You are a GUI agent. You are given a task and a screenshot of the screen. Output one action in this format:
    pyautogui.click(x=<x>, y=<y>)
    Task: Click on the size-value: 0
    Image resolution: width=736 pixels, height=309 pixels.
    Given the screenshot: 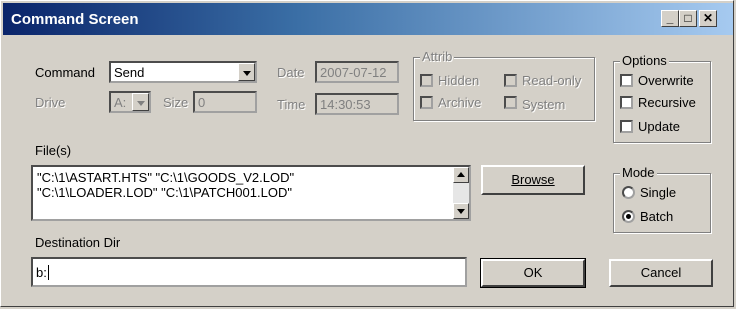 What is the action you would take?
    pyautogui.click(x=202, y=102)
    